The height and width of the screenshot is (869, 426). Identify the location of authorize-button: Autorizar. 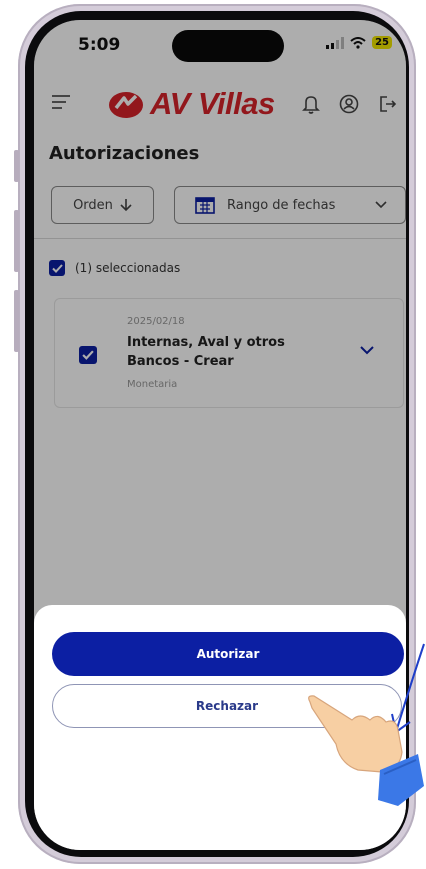
(228, 654).